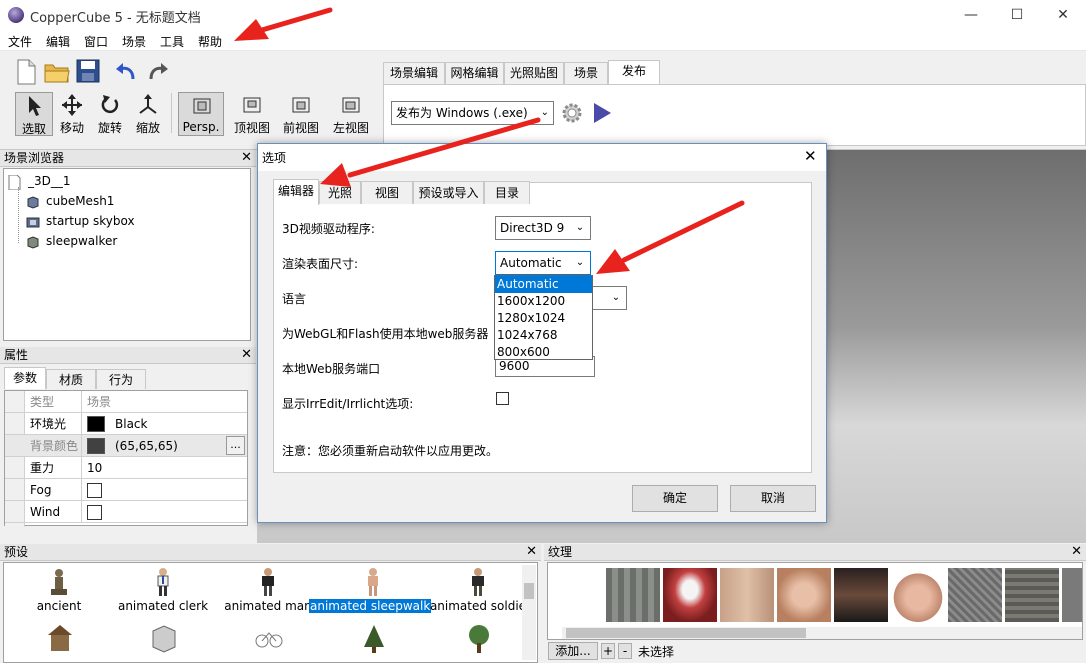 The height and width of the screenshot is (663, 1086). Describe the element at coordinates (94, 490) in the screenshot. I see `fog-checkbox` at that location.